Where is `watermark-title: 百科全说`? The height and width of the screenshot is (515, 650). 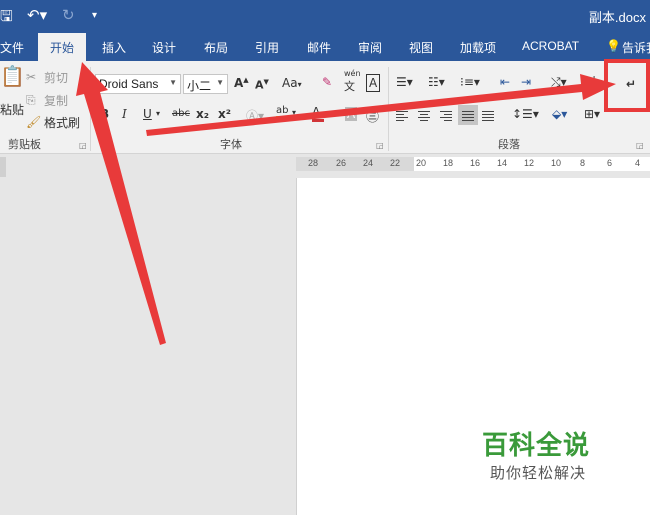 watermark-title: 百科全说 is located at coordinates (536, 446).